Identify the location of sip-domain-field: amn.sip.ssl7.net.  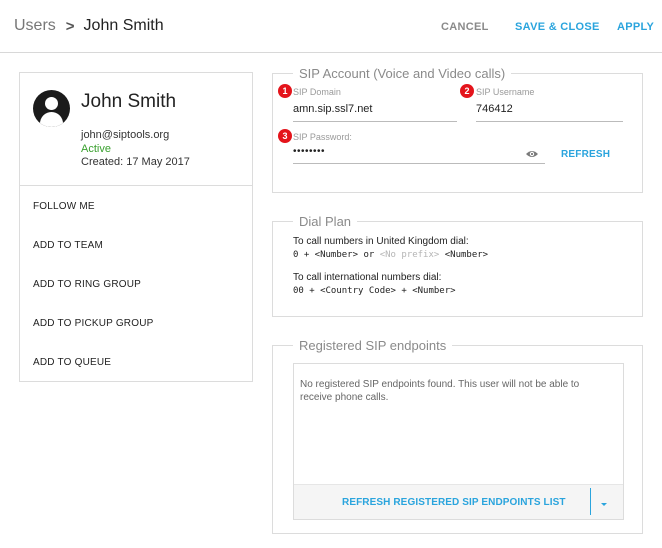
(332, 109).